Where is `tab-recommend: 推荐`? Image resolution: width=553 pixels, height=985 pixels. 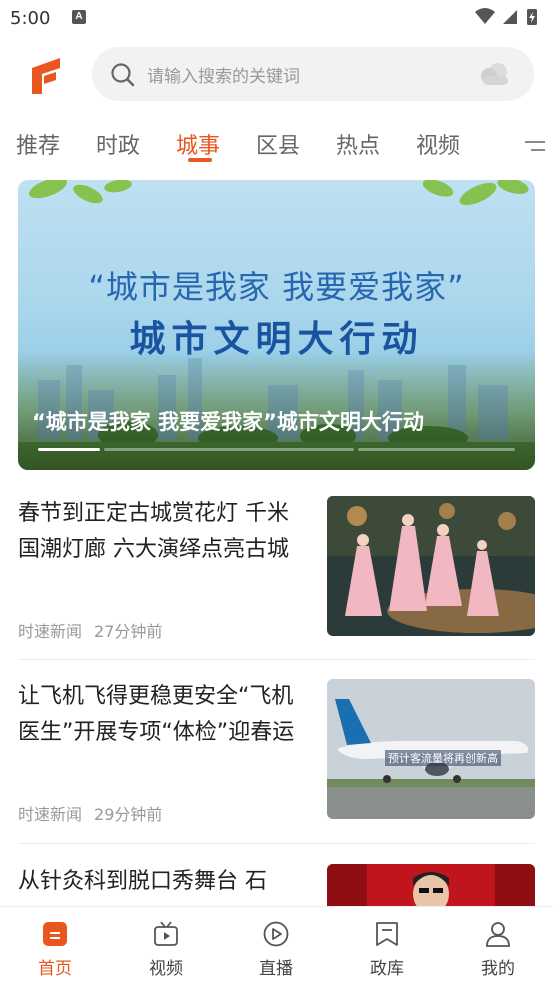 tab-recommend: 推荐 is located at coordinates (38, 144).